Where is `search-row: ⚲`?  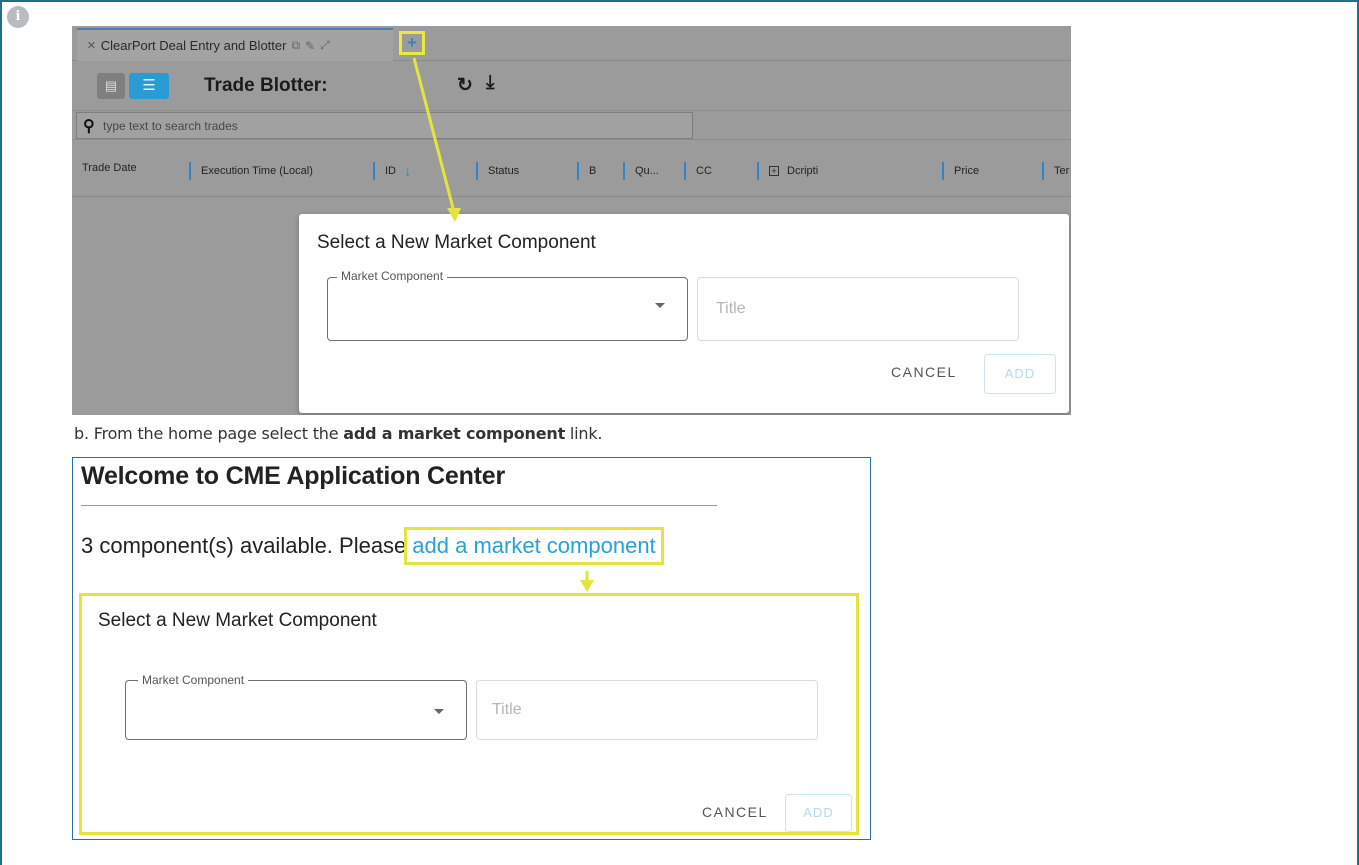 search-row: ⚲ is located at coordinates (571, 125).